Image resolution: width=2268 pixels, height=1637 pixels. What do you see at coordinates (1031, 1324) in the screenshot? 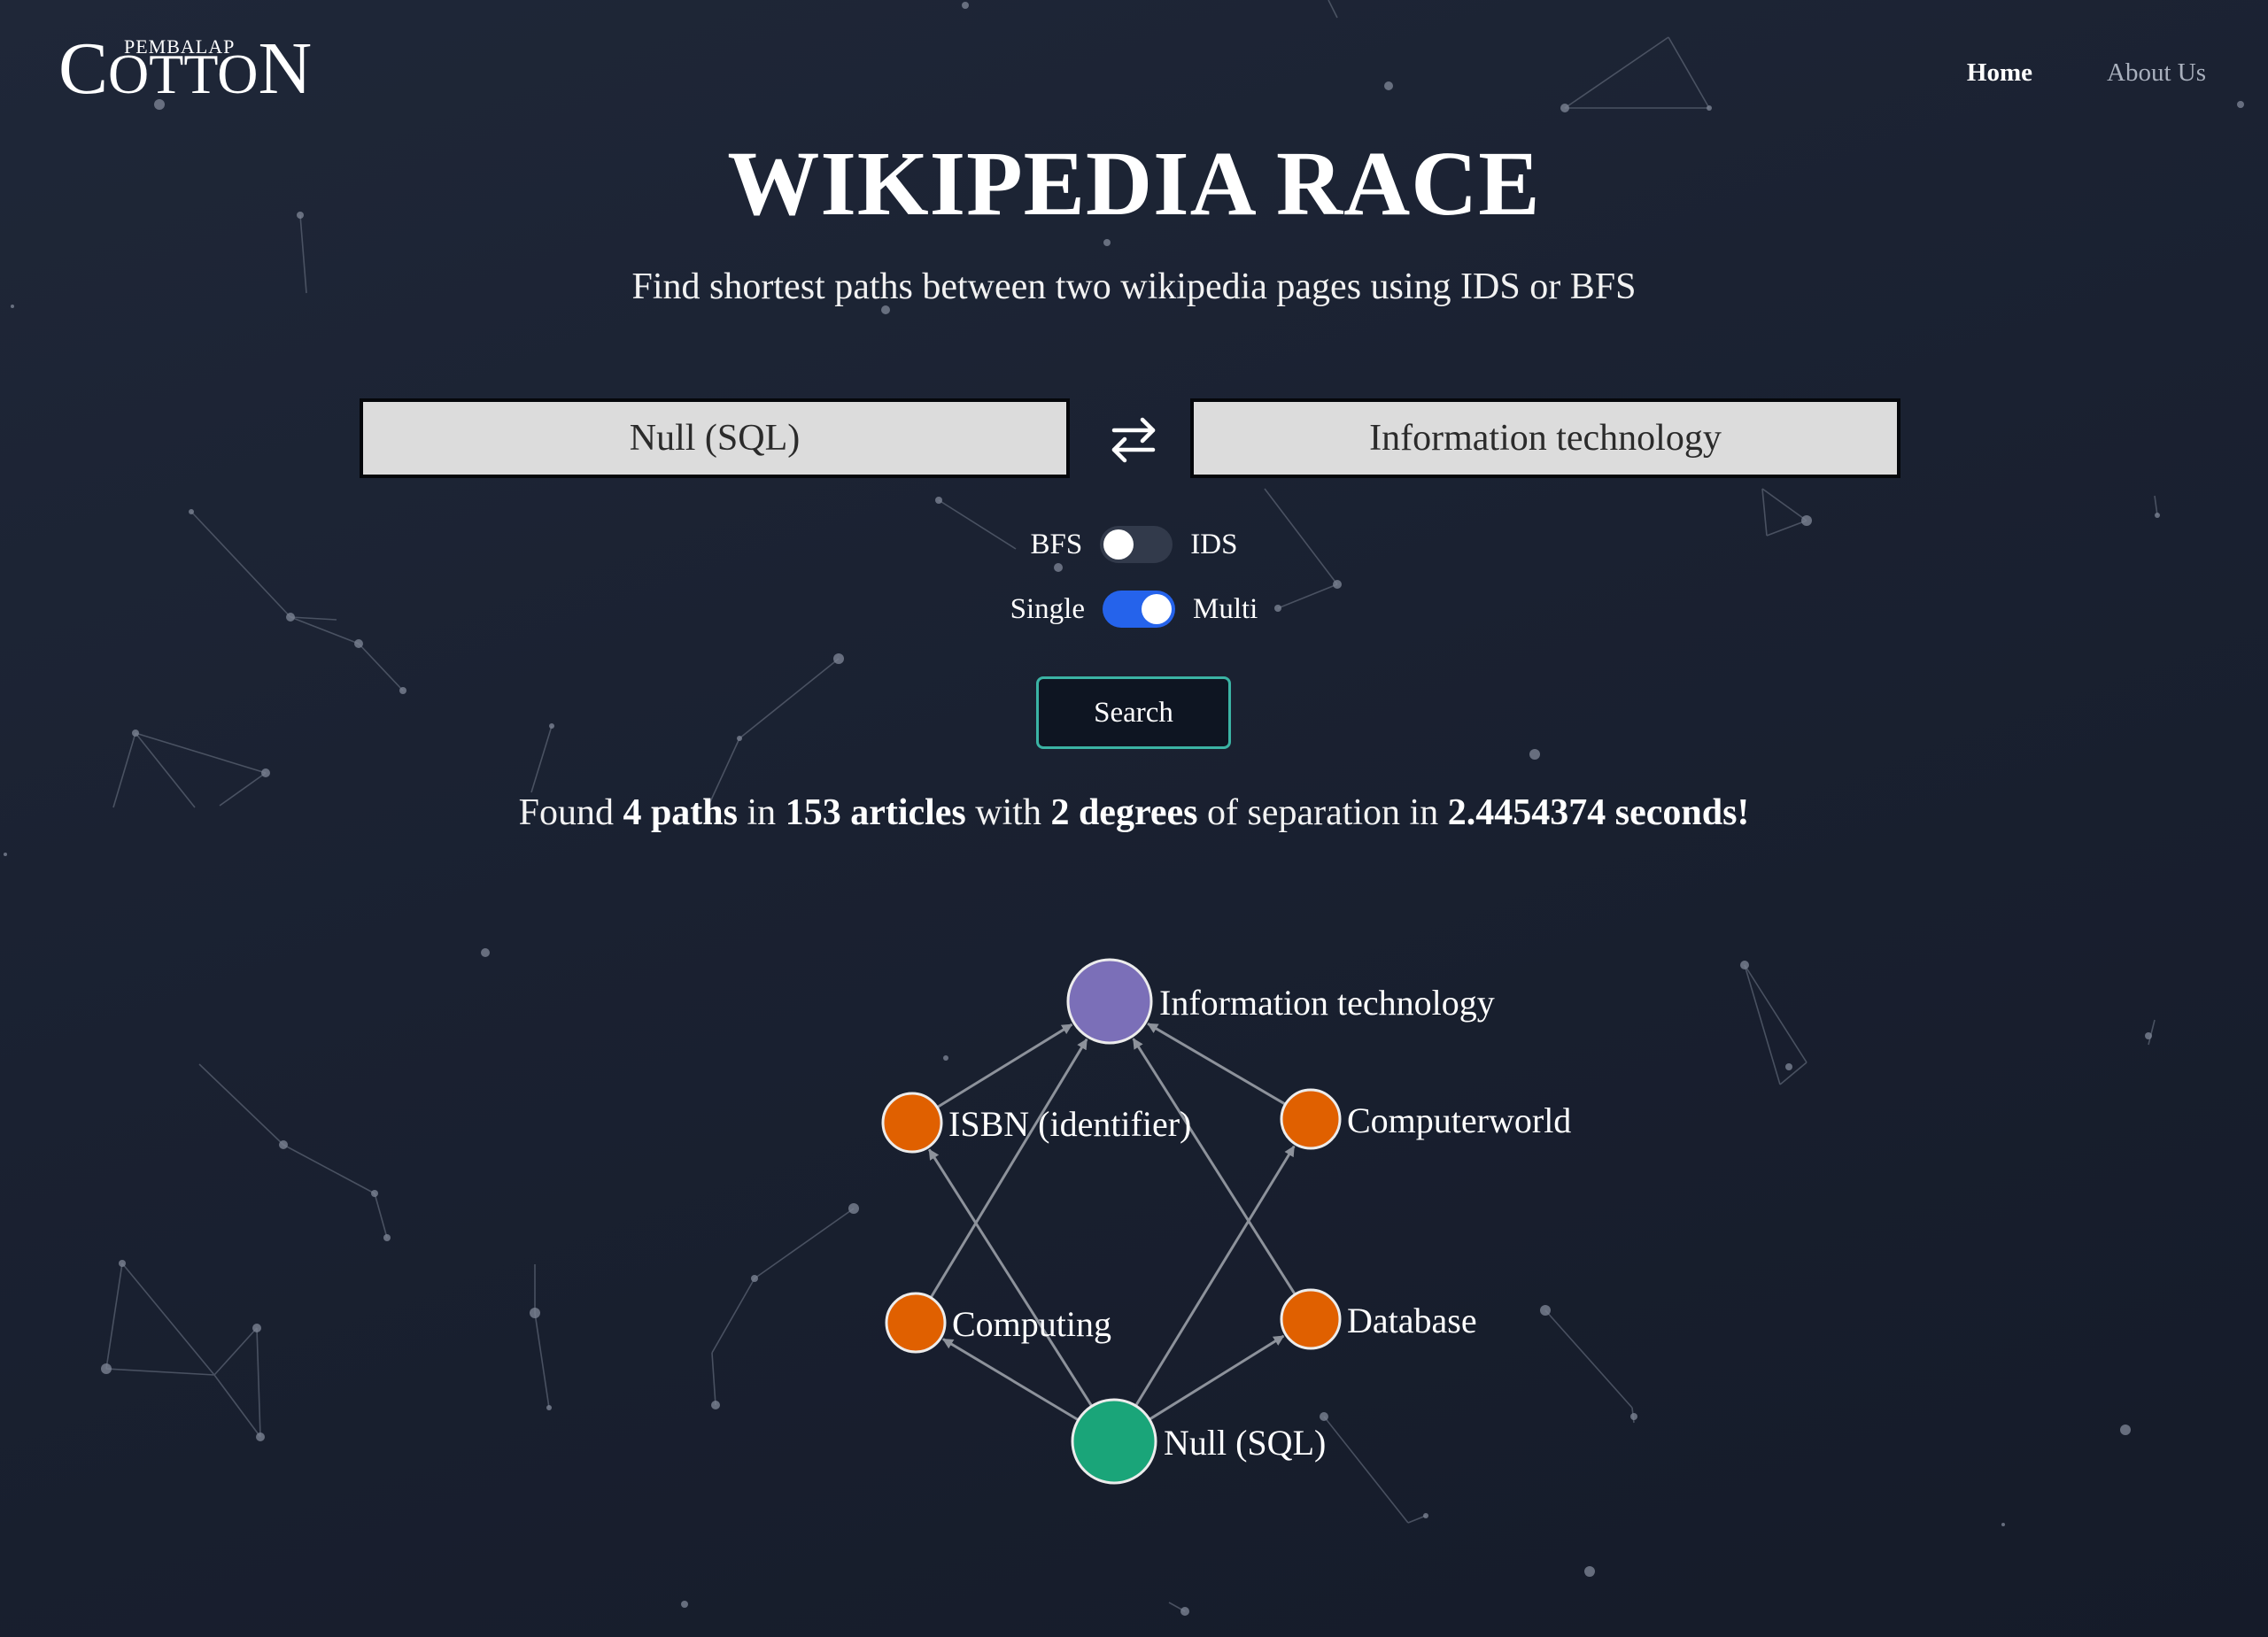
I see `graph-node-label: Computing` at bounding box center [1031, 1324].